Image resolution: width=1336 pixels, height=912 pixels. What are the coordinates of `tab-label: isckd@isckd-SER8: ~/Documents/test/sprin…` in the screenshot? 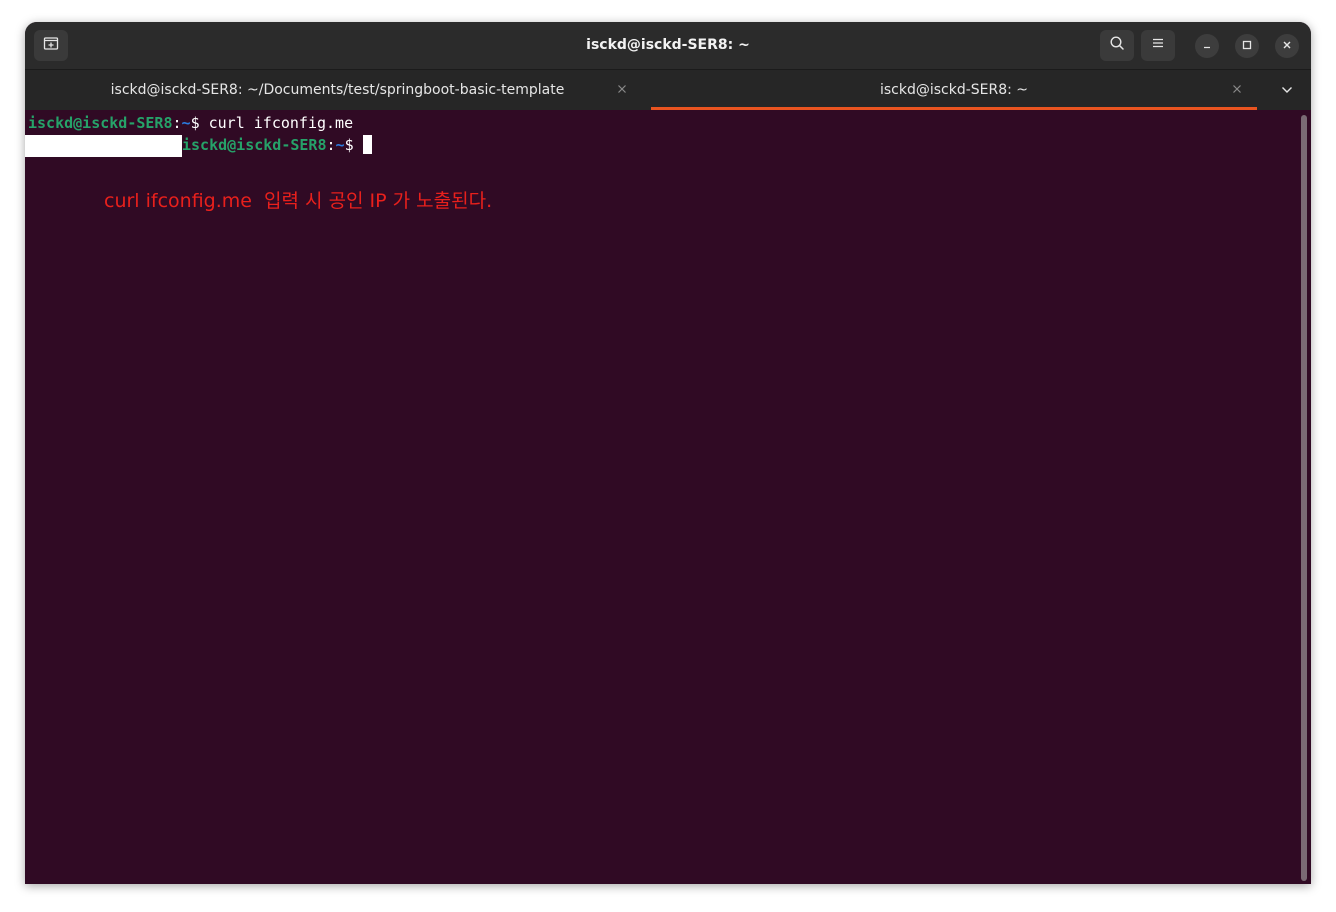 It's located at (337, 90).